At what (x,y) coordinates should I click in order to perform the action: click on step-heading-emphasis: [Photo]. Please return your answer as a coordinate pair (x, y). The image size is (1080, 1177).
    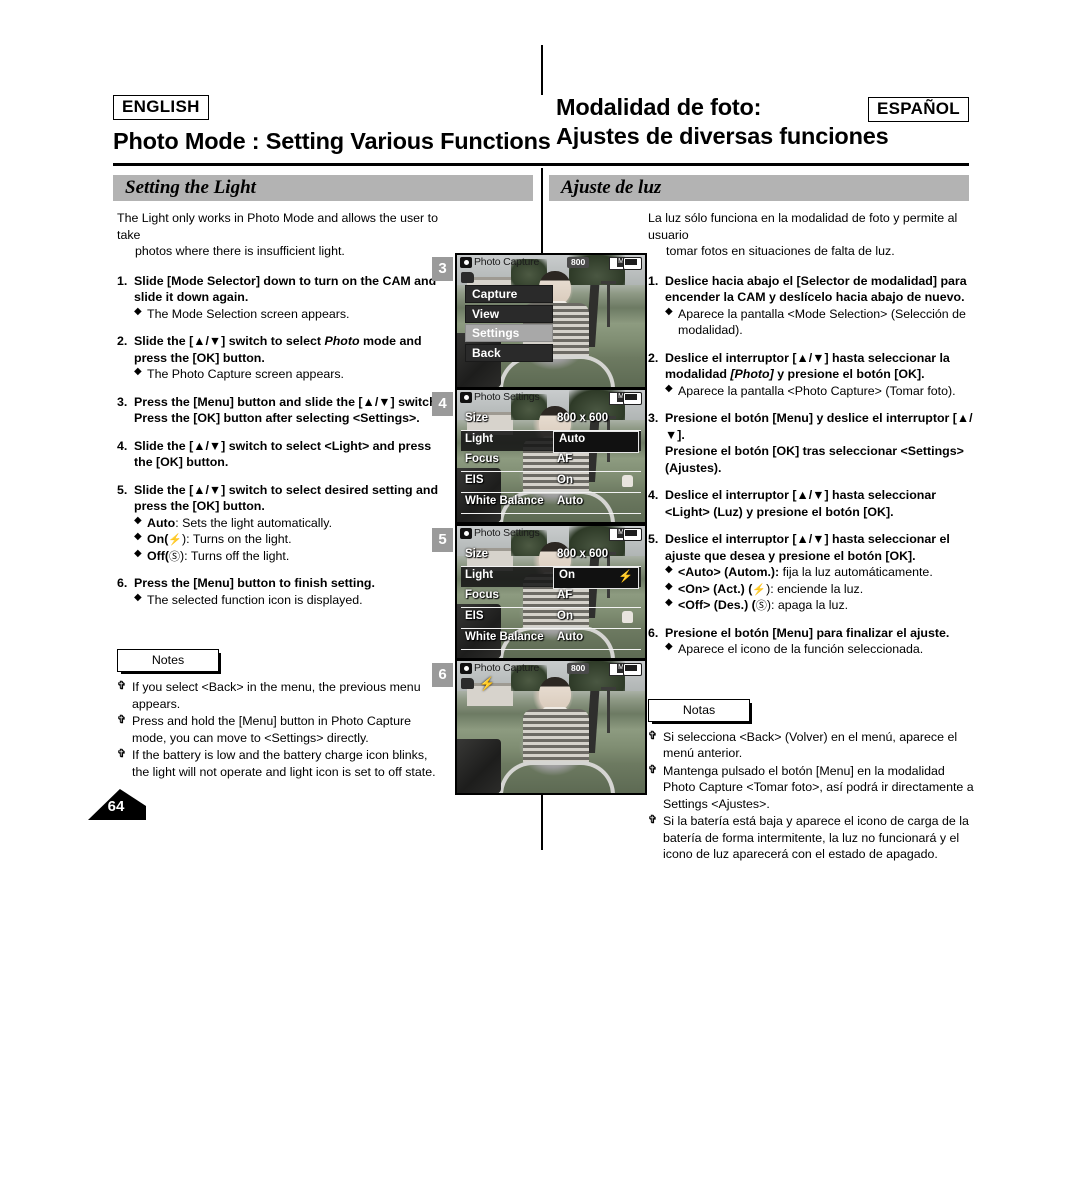
    Looking at the image, I should click on (752, 374).